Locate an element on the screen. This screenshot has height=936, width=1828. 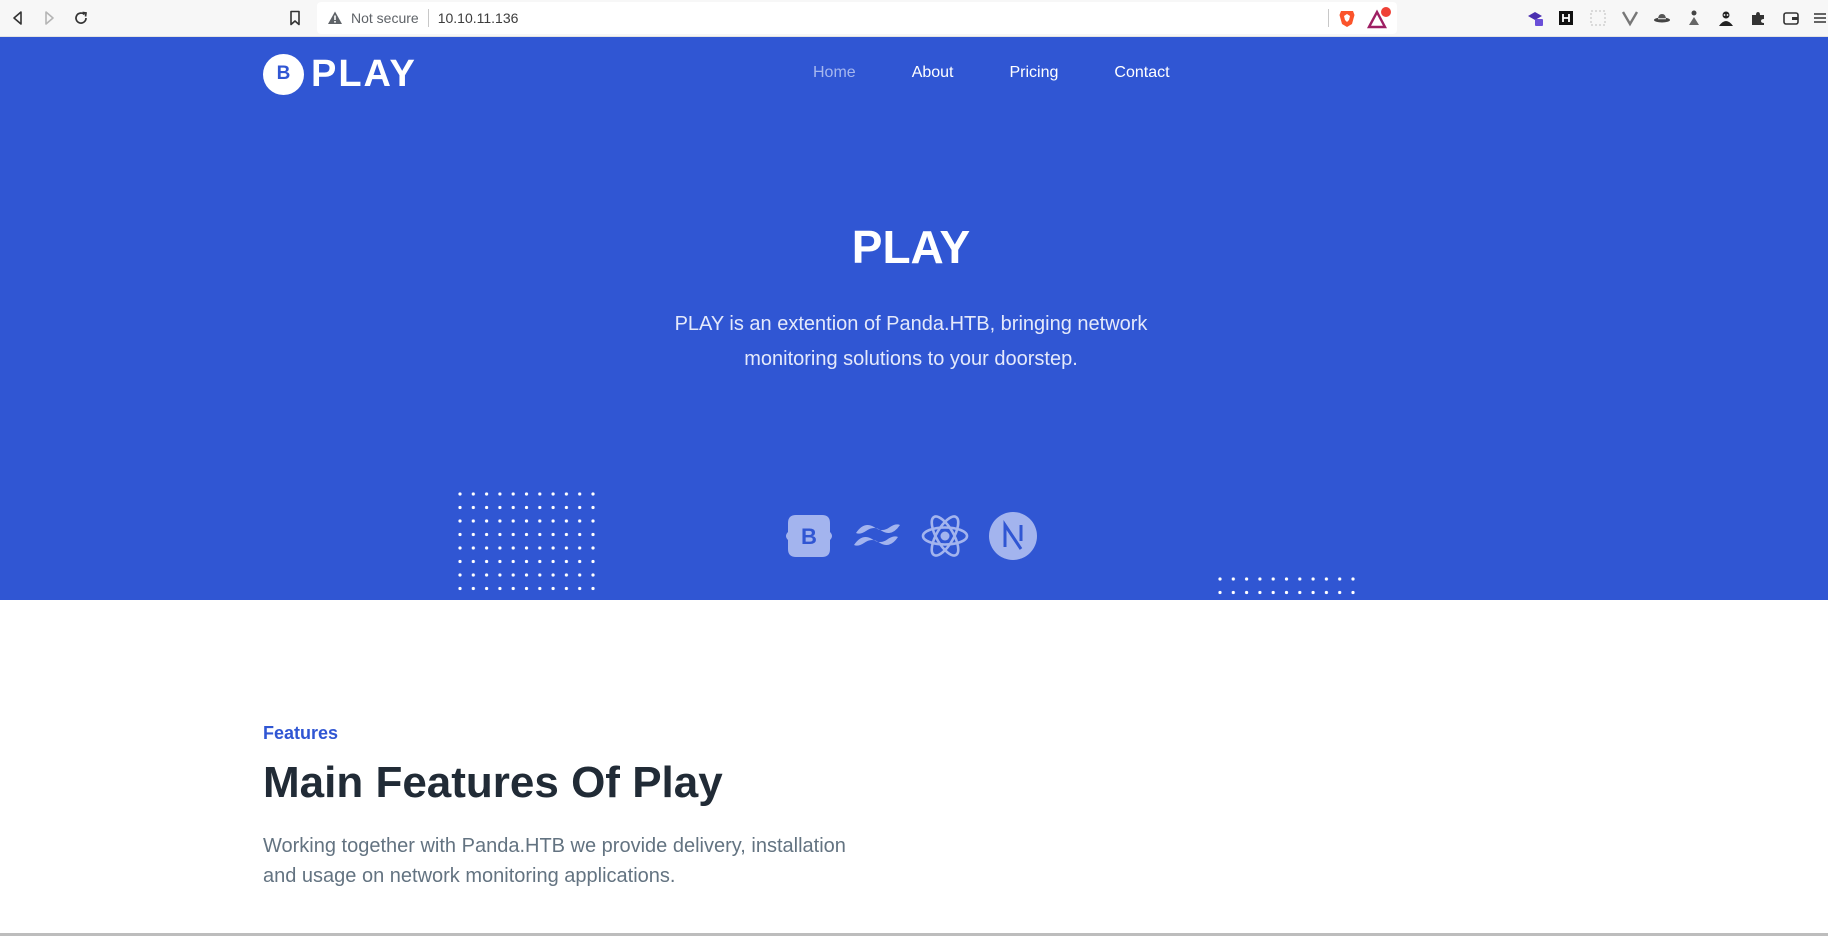
svg-text: B is located at coordinates (809, 536).